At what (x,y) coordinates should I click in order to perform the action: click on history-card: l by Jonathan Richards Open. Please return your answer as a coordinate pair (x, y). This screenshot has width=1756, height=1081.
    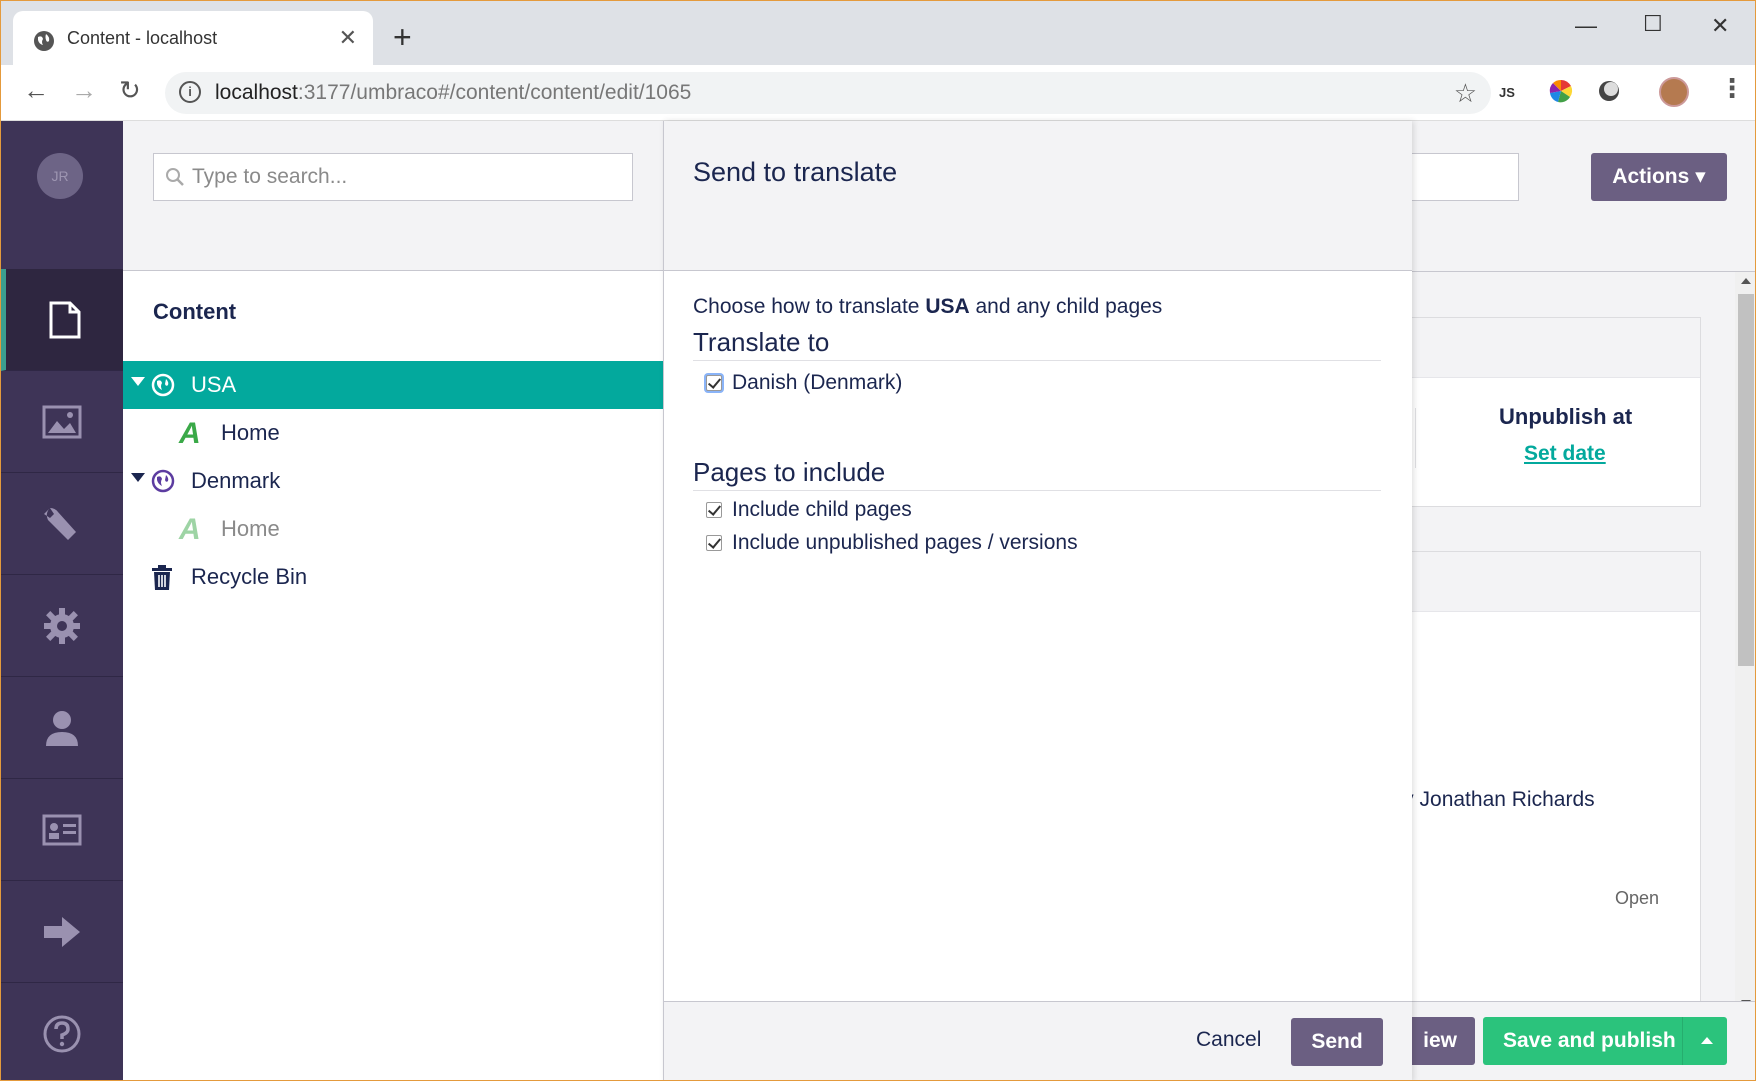
    Looking at the image, I should click on (1541, 791).